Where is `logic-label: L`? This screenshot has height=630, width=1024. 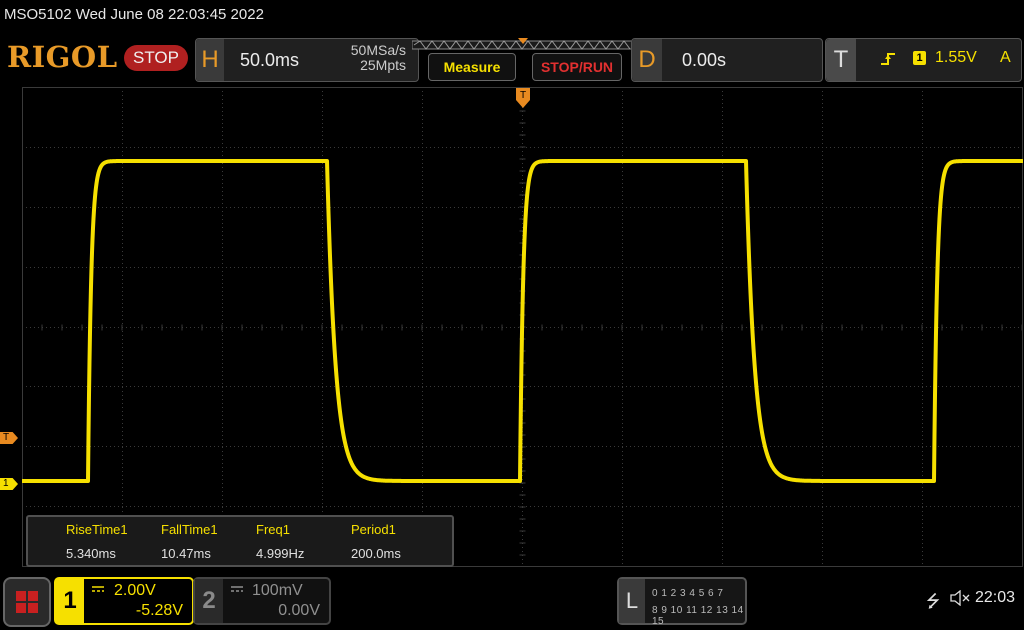
logic-label: L is located at coordinates (632, 601).